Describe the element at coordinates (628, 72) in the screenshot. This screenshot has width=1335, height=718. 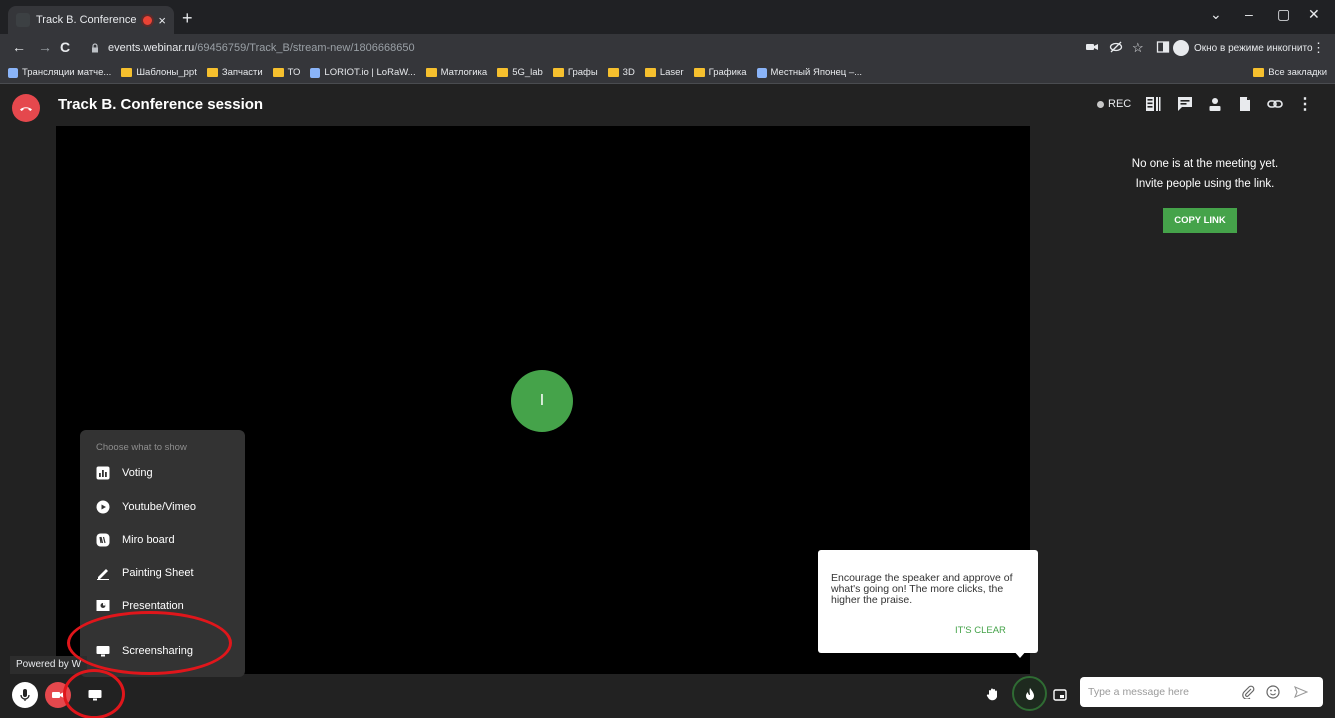
I see `bookmark-label: 3D` at that location.